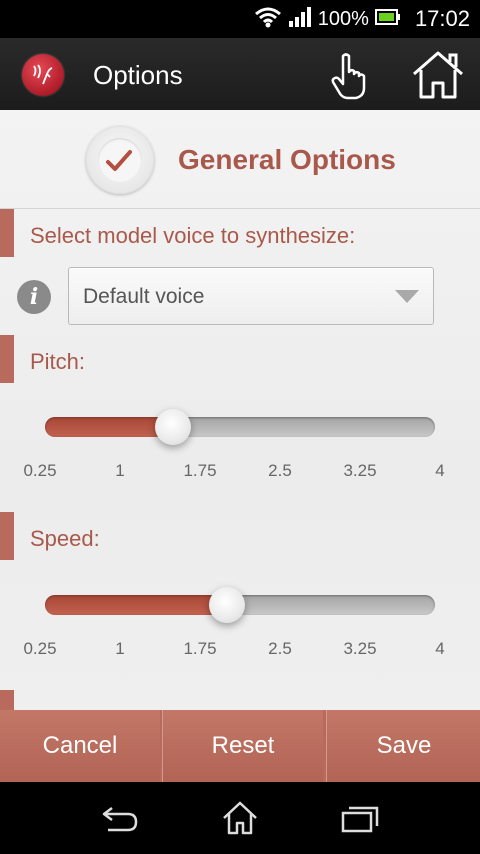  I want to click on navigation-bar, so click(240, 818).